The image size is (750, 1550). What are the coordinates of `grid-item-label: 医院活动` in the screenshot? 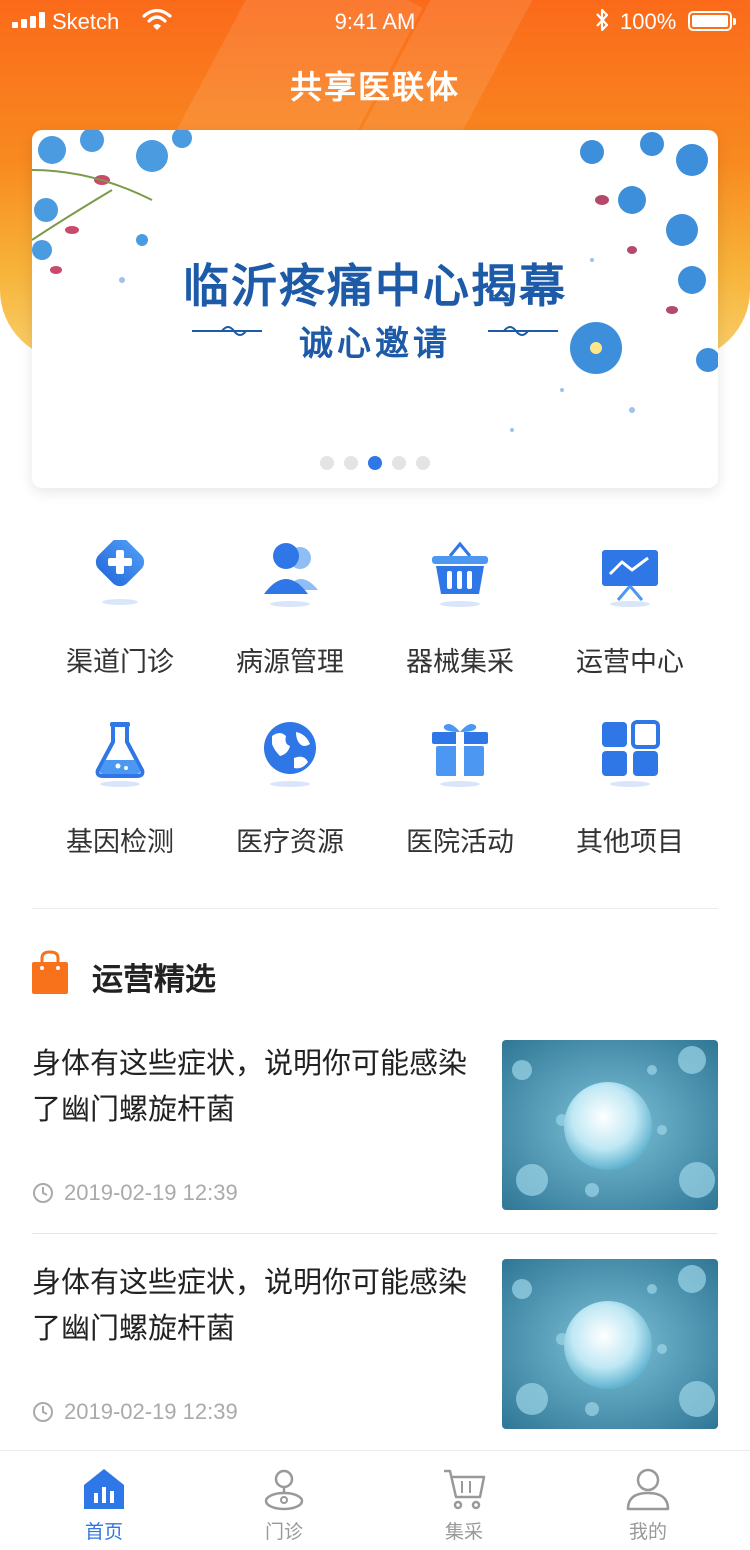 It's located at (460, 842).